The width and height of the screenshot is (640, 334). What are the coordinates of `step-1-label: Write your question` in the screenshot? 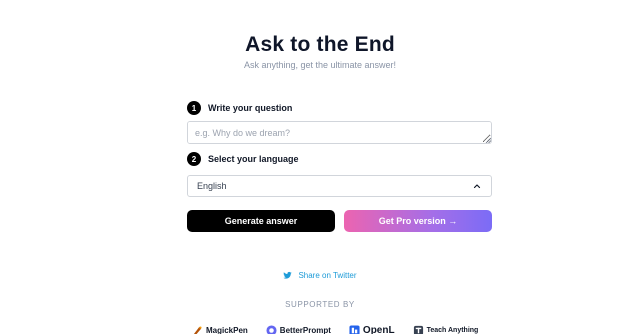 It's located at (250, 108).